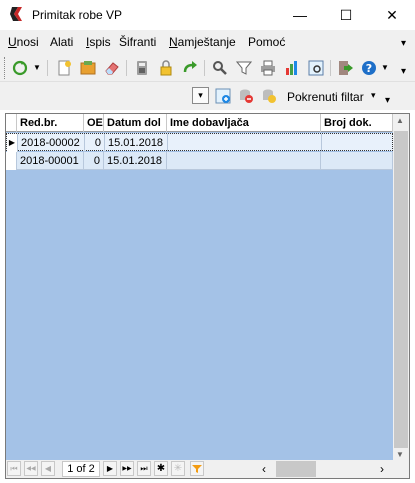  What do you see at coordinates (223, 96) in the screenshot?
I see `add-filter-icon` at bounding box center [223, 96].